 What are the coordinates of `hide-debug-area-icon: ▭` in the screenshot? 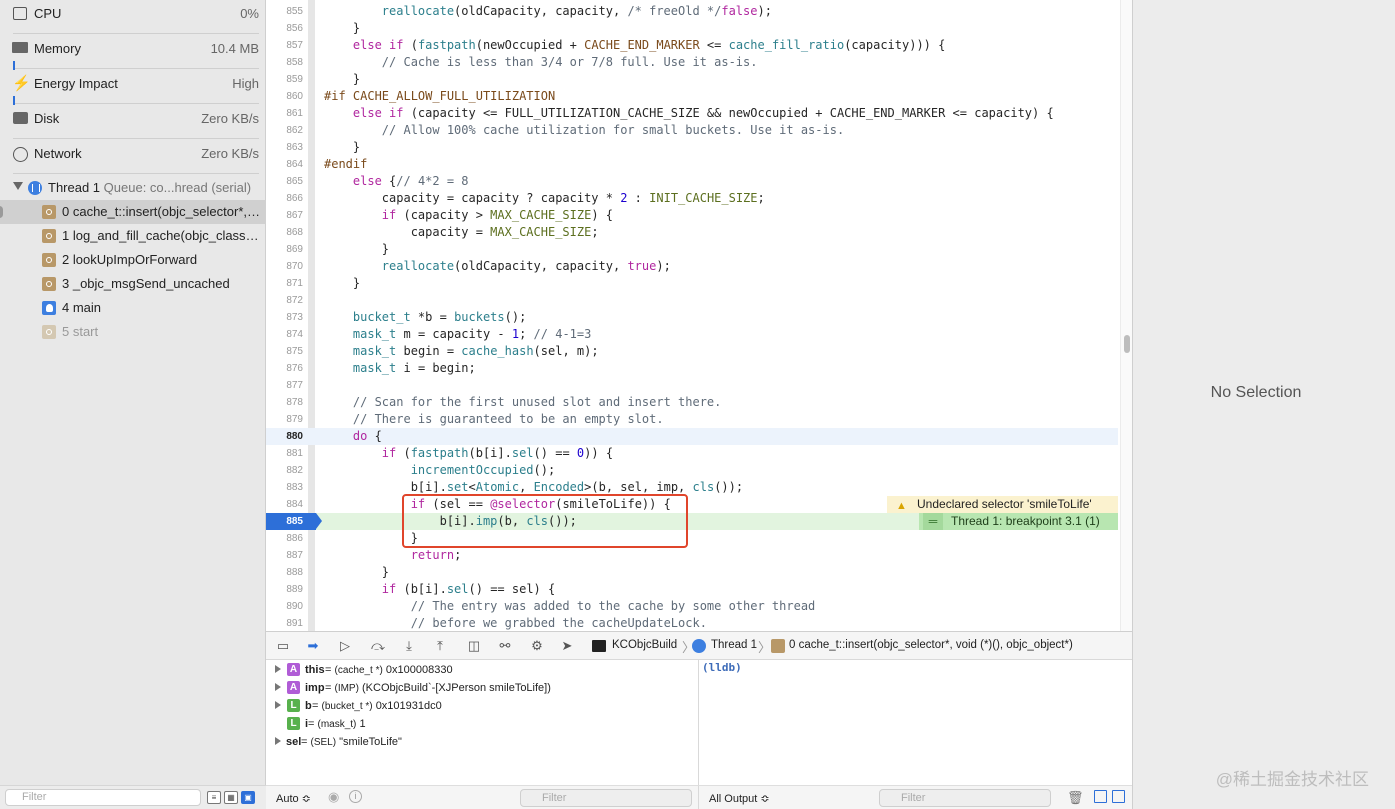 It's located at (283, 646).